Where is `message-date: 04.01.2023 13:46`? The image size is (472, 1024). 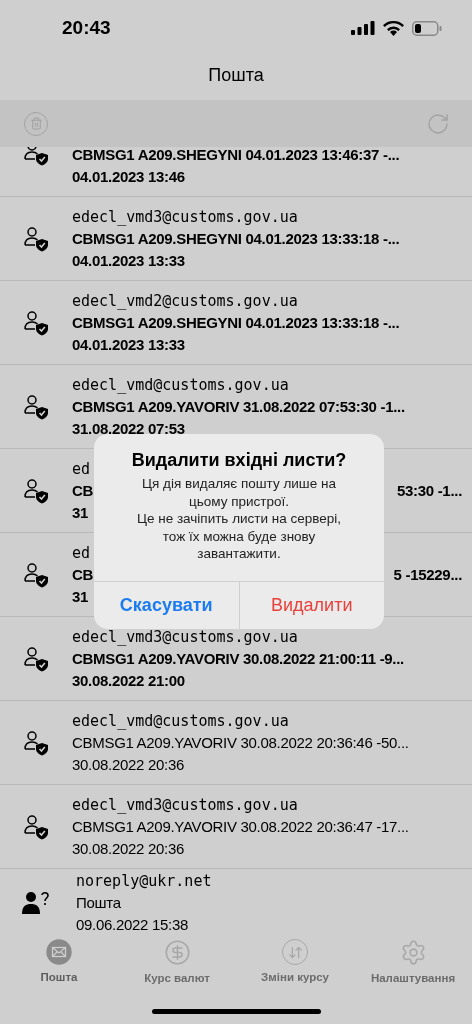
message-date: 04.01.2023 13:46 is located at coordinates (128, 177).